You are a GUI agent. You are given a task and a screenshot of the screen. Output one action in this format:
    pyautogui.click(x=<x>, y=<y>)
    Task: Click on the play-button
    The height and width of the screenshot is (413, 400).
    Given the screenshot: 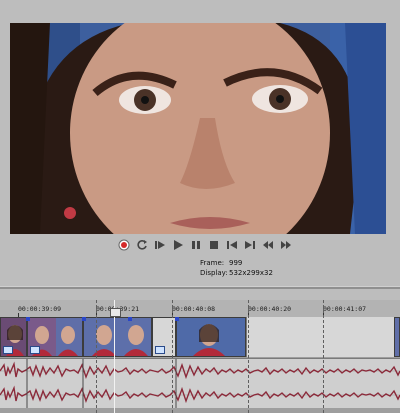 What is the action you would take?
    pyautogui.click(x=177, y=245)
    